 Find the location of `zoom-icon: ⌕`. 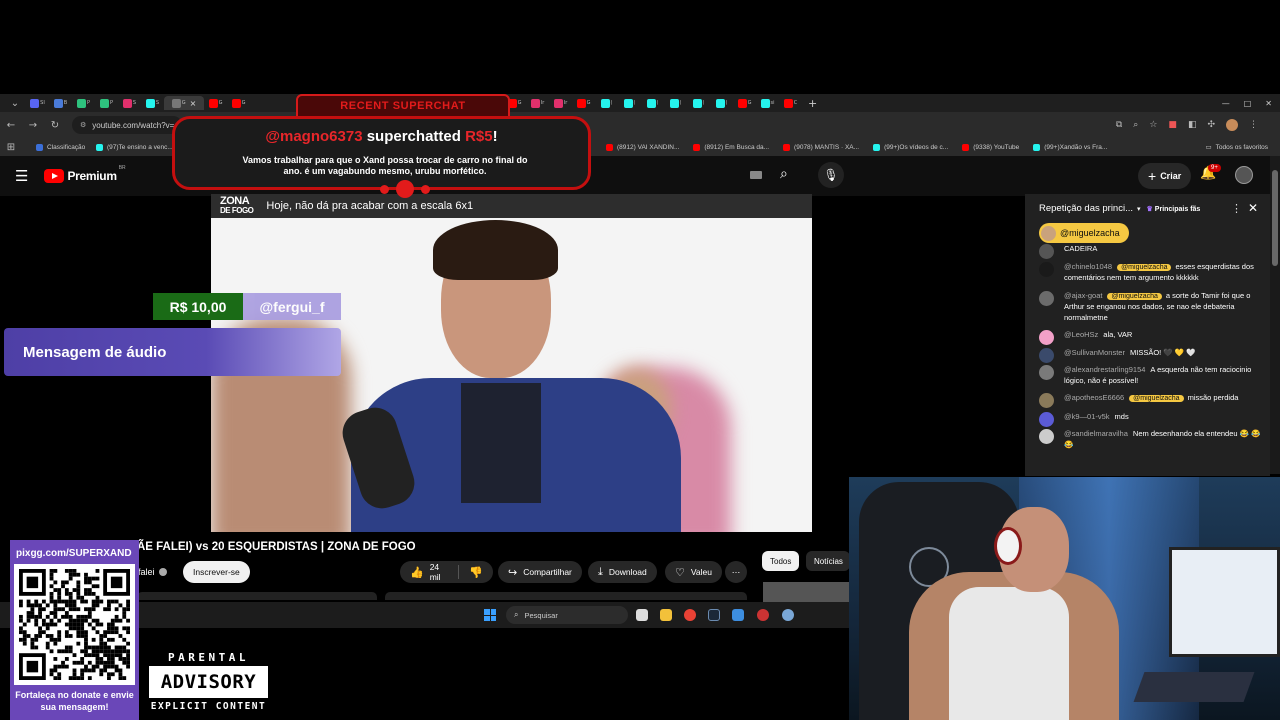

zoom-icon: ⌕ is located at coordinates (1135, 125).